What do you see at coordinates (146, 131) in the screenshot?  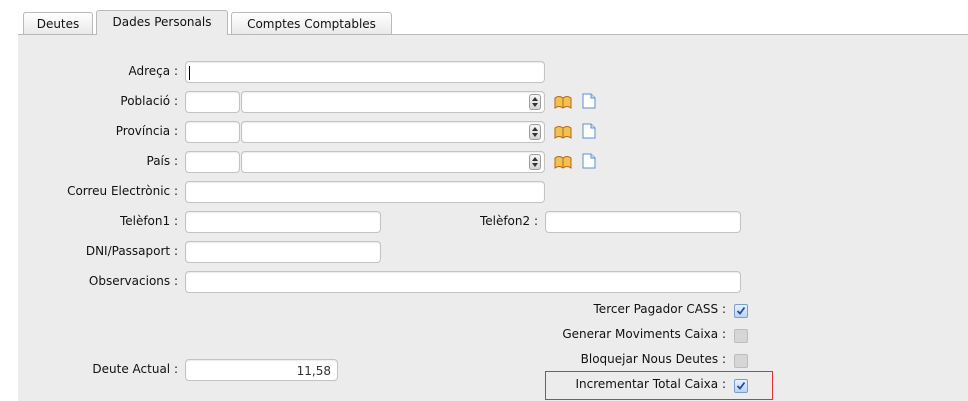 I see `province-label: Província :` at bounding box center [146, 131].